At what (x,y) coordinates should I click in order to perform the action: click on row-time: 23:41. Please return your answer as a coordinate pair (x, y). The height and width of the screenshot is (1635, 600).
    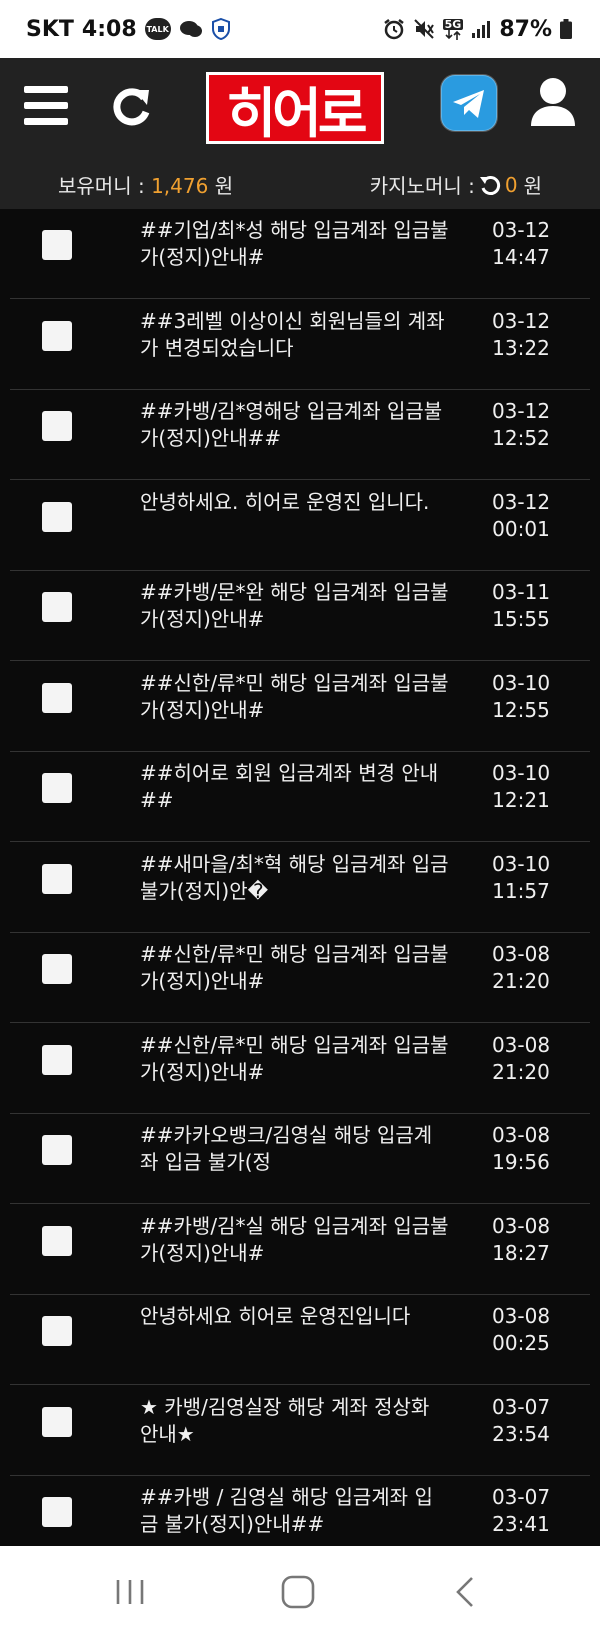
    Looking at the image, I should click on (521, 1524).